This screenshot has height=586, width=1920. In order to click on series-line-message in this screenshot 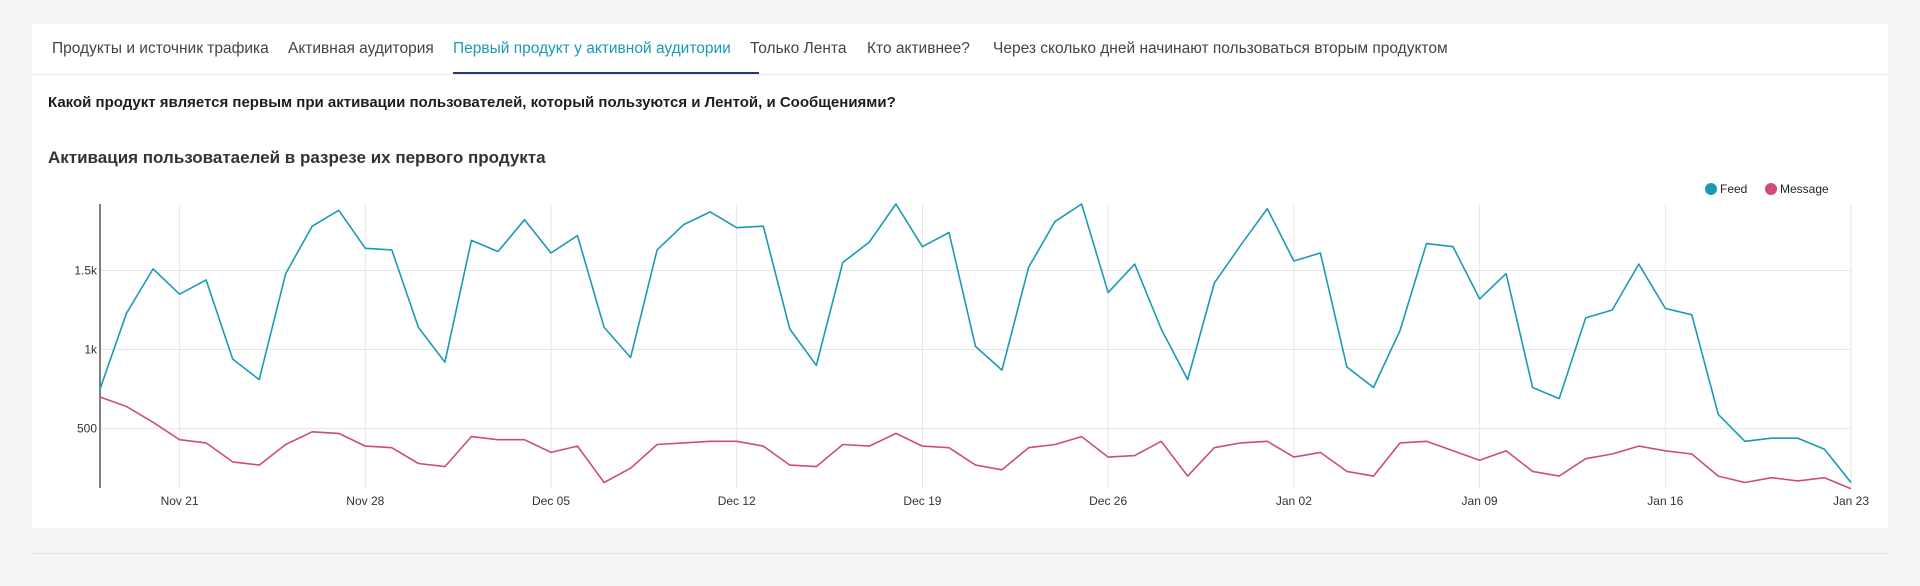, I will do `click(975, 443)`.